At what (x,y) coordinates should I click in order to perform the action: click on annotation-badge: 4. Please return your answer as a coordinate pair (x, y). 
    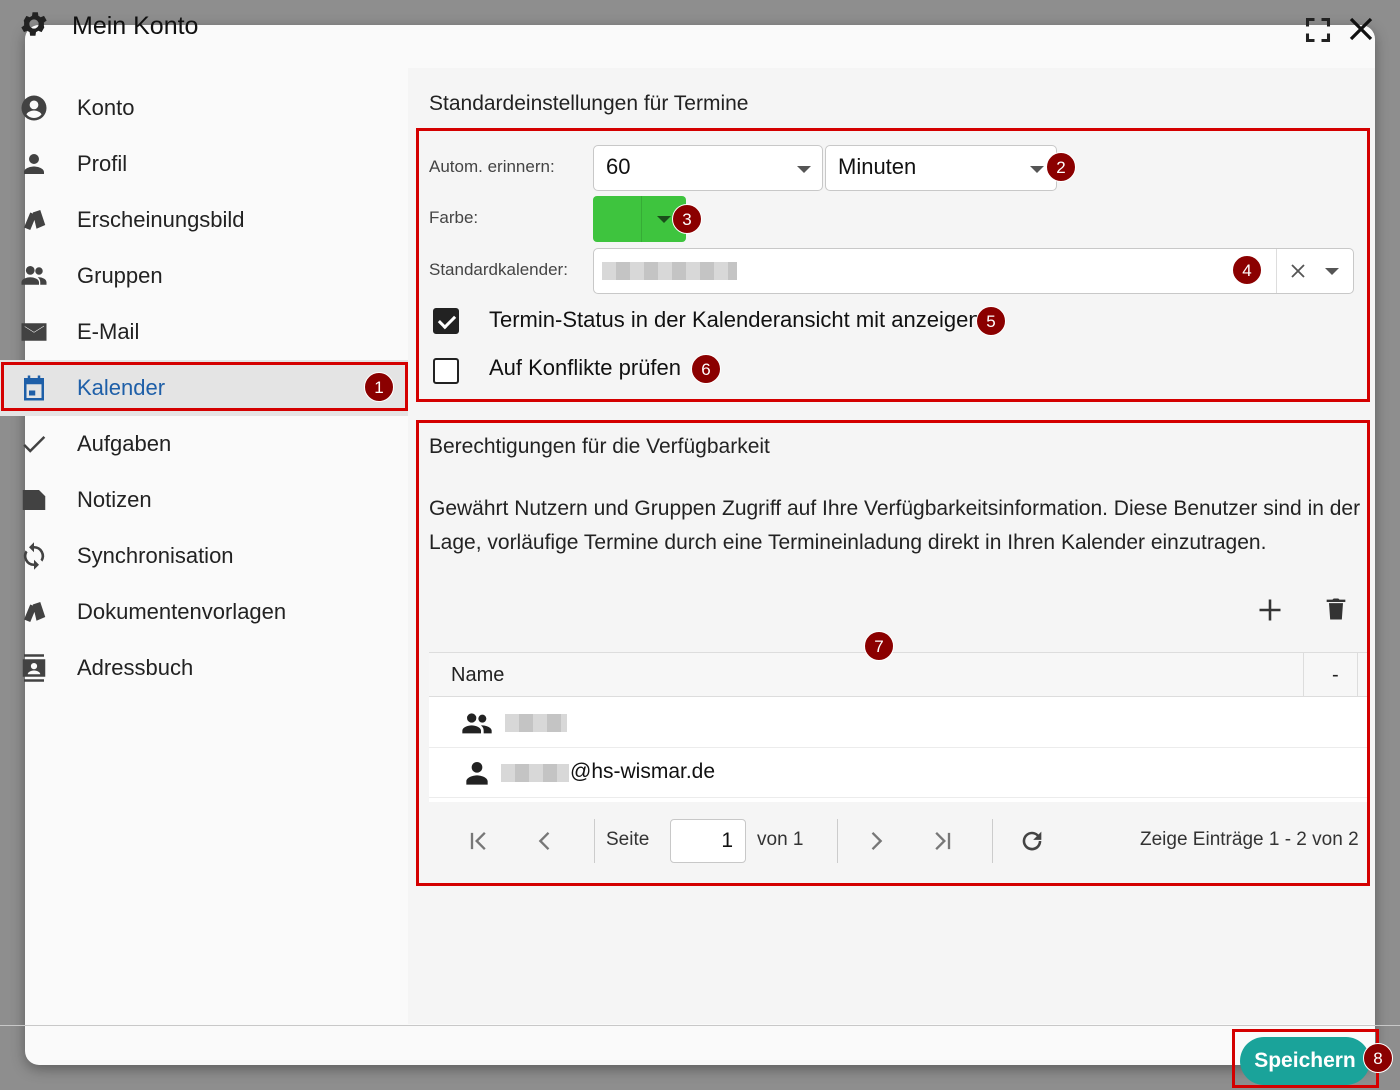
    Looking at the image, I should click on (1247, 270).